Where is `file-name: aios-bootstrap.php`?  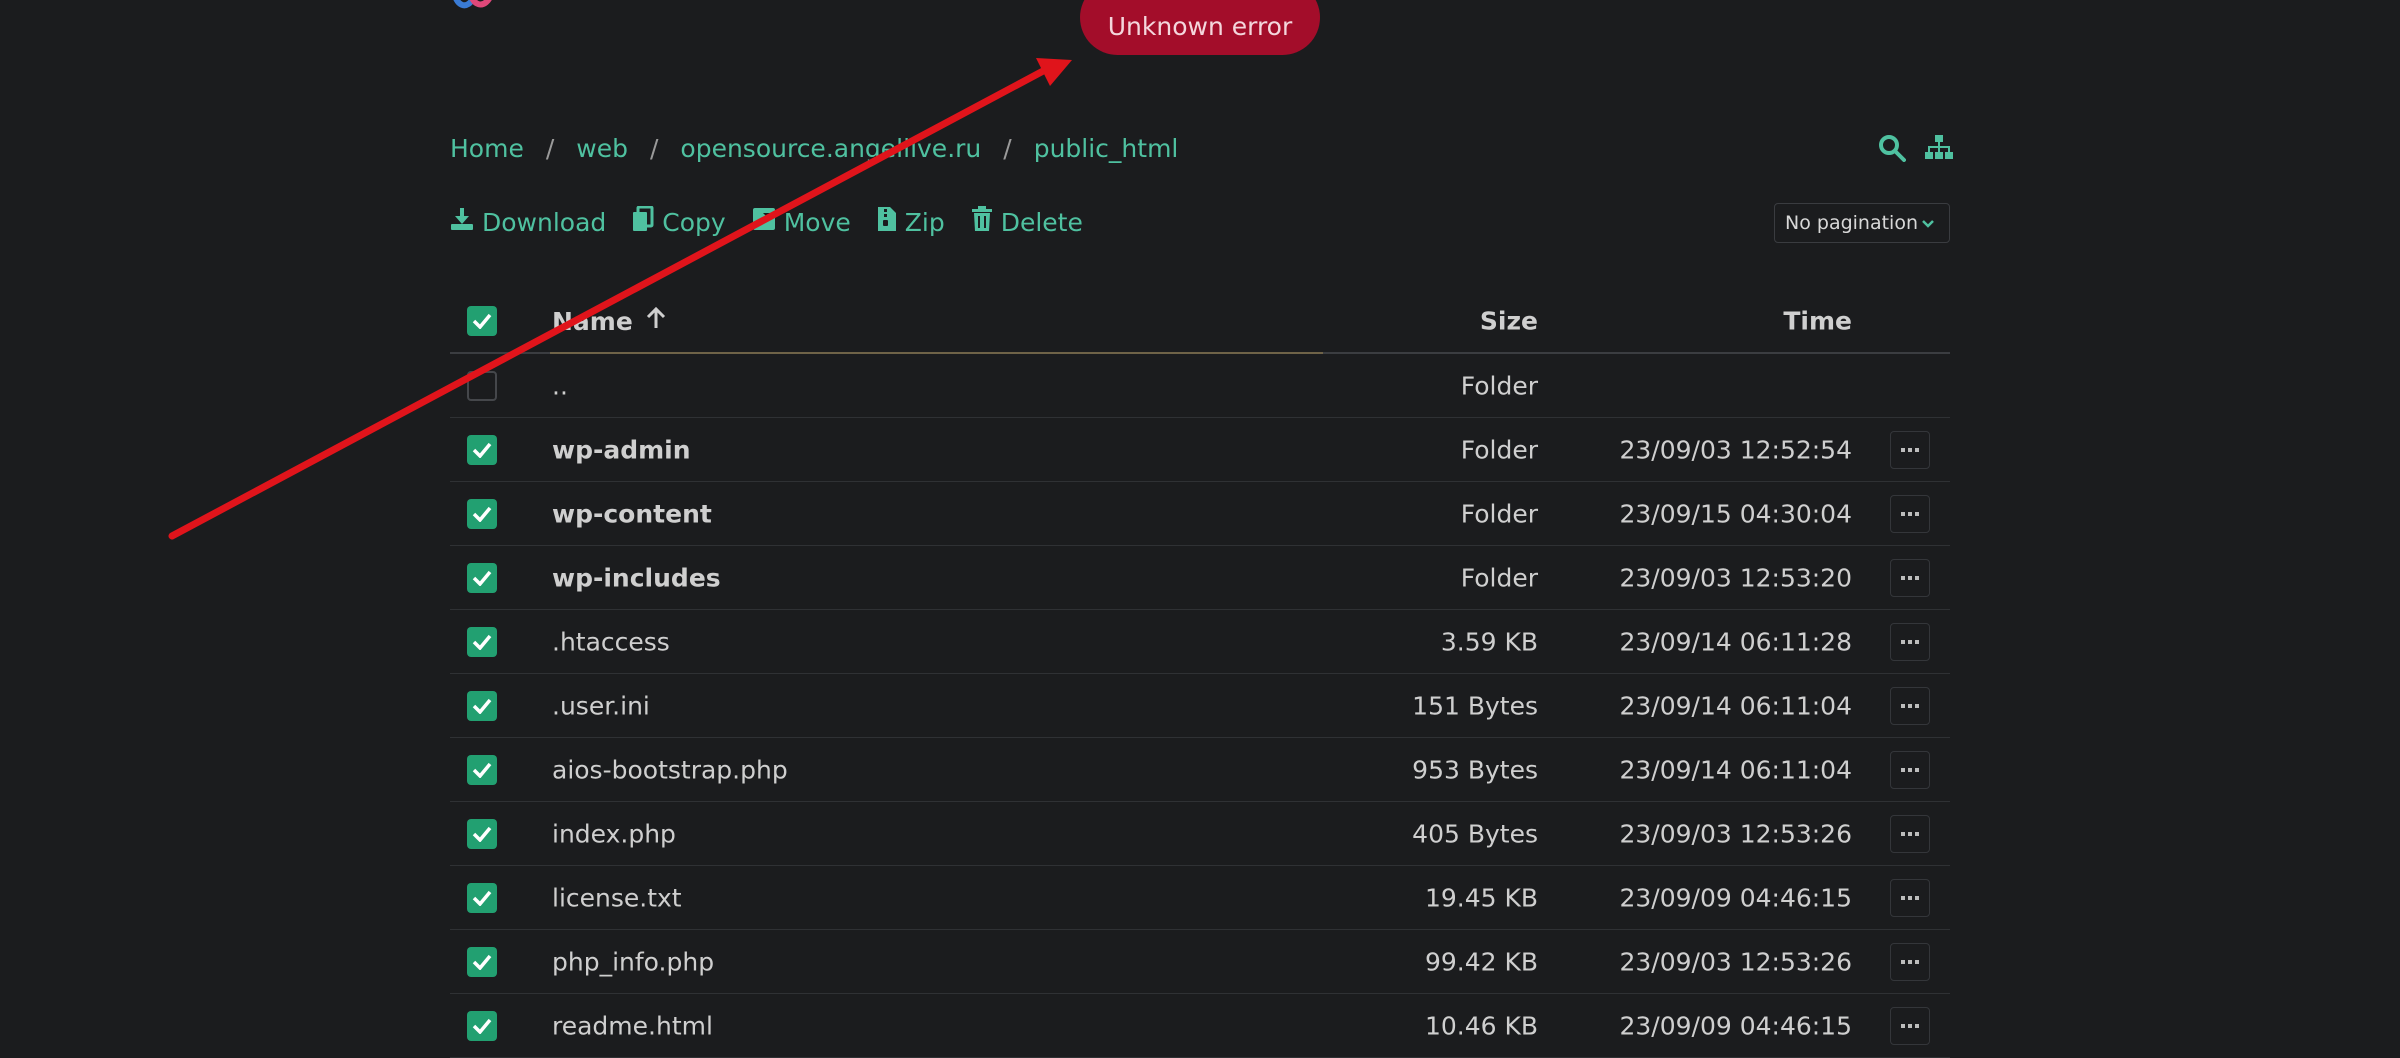
file-name: aios-bootstrap.php is located at coordinates (670, 769).